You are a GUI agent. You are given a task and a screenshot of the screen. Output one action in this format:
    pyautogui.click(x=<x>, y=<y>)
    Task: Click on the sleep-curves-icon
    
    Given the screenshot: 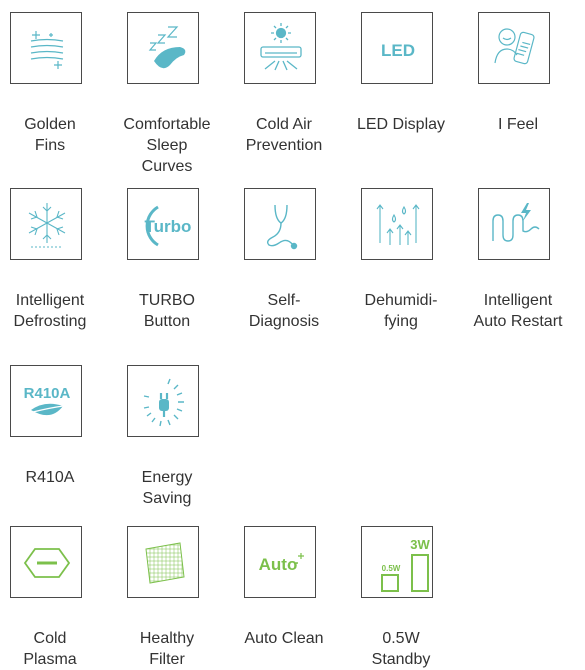 What is the action you would take?
    pyautogui.click(x=167, y=47)
    